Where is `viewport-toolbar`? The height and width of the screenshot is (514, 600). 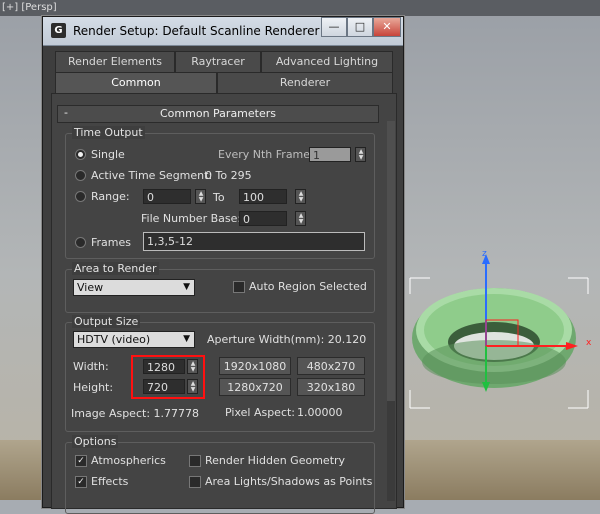 viewport-toolbar is located at coordinates (300, 8).